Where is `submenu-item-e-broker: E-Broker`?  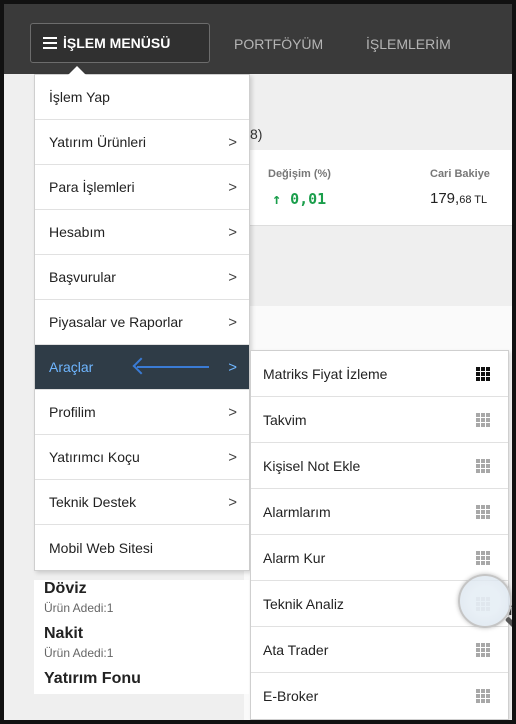 submenu-item-e-broker: E-Broker is located at coordinates (379, 696).